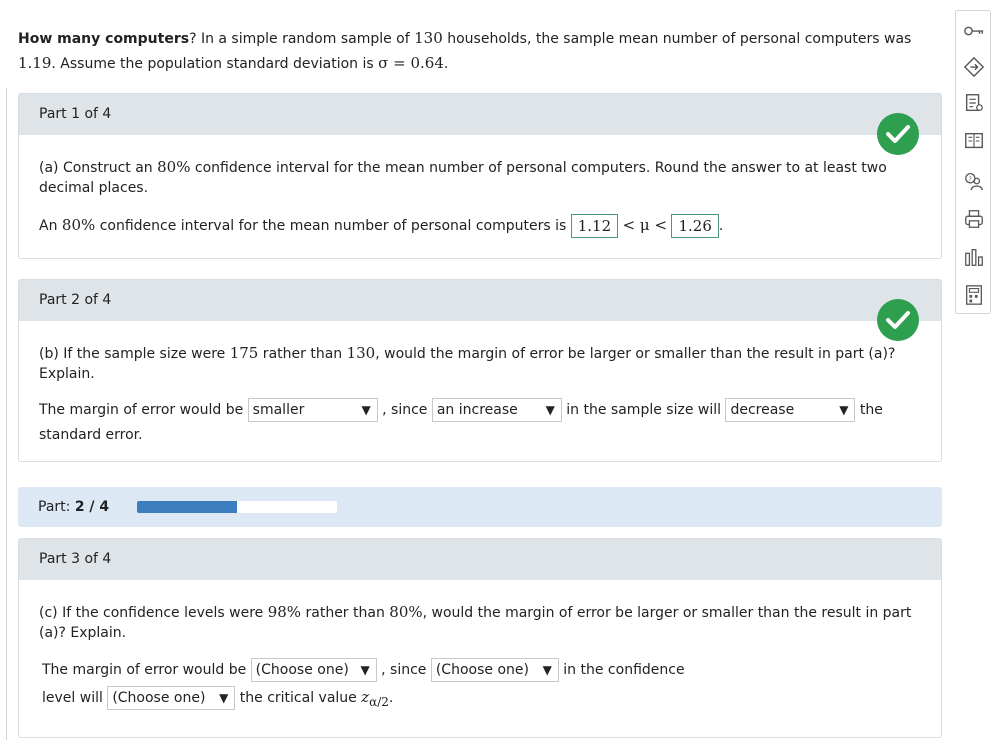 This screenshot has width=1007, height=740. I want to click on lower-bound-input: 1.12, so click(594, 226).